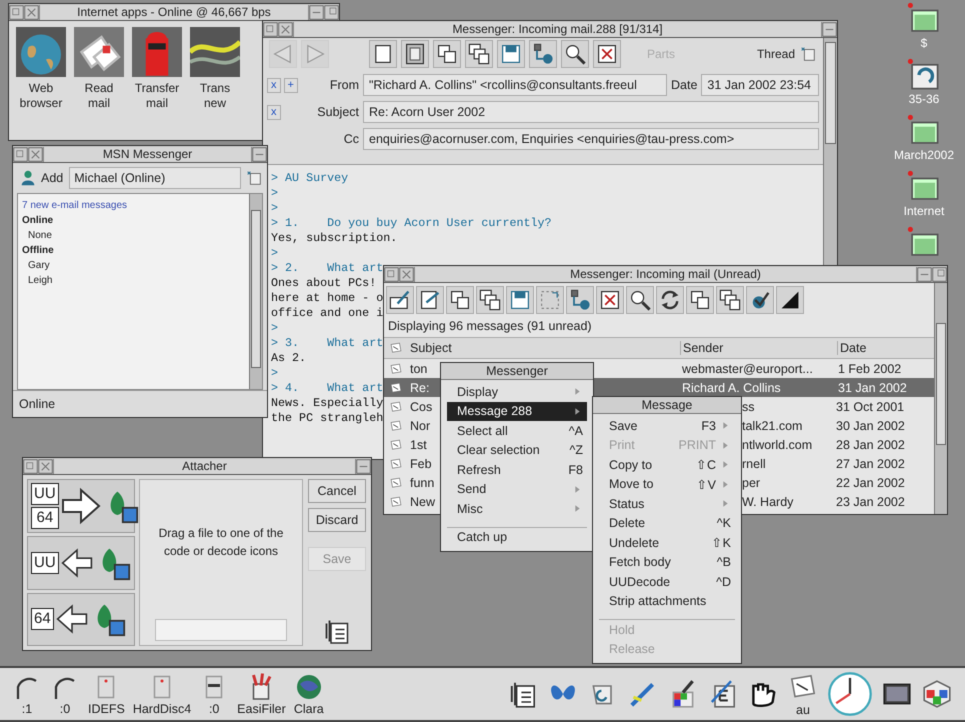  Describe the element at coordinates (221, 562) in the screenshot. I see `drop-area: Drag a file to one of the code or decode icons` at that location.